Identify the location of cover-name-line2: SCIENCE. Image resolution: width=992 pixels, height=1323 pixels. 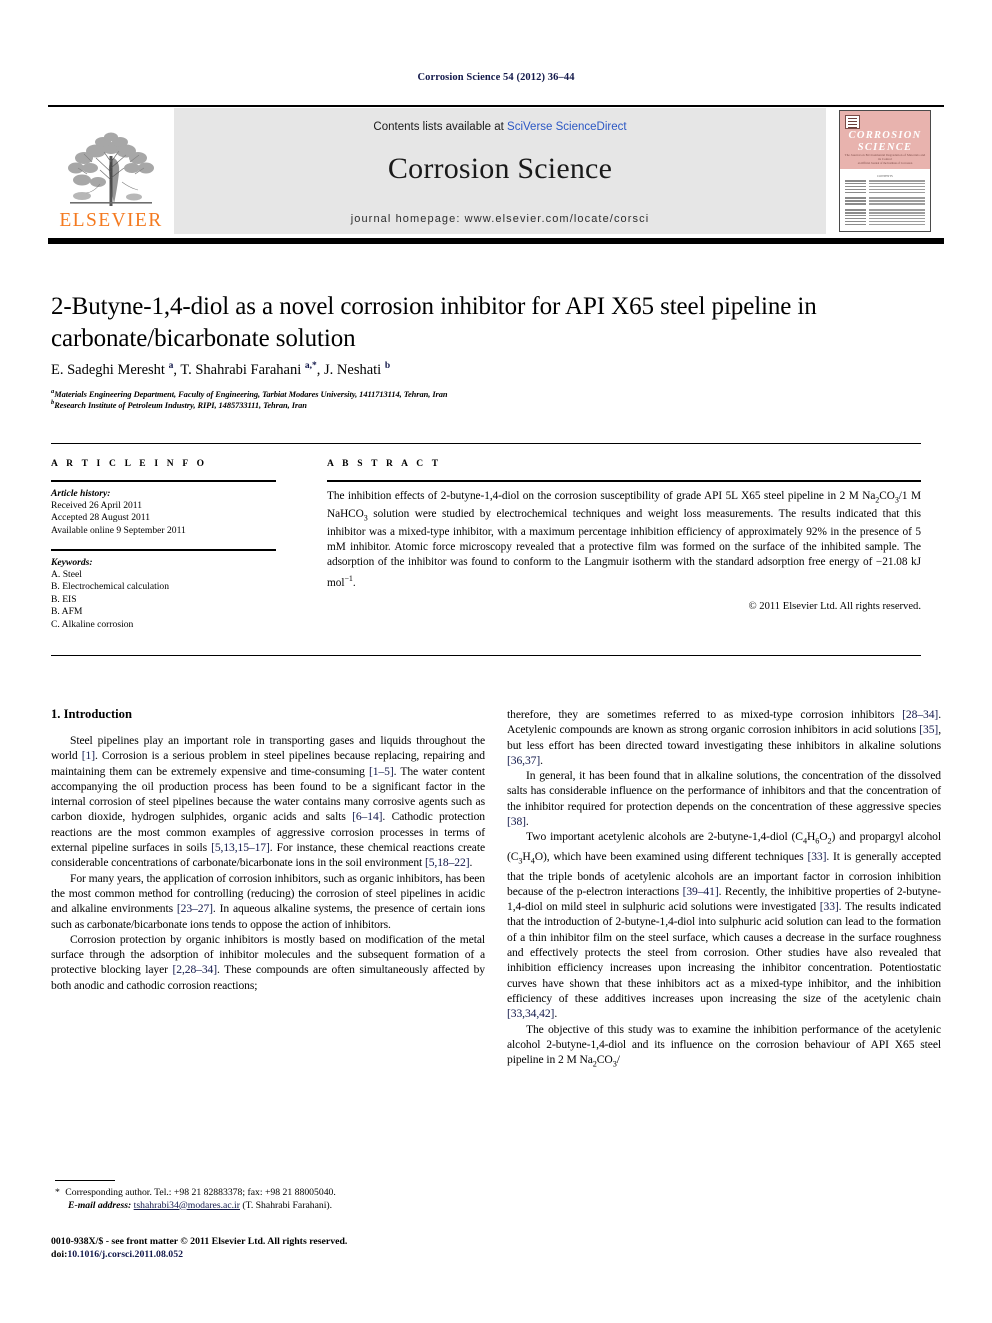
(885, 147).